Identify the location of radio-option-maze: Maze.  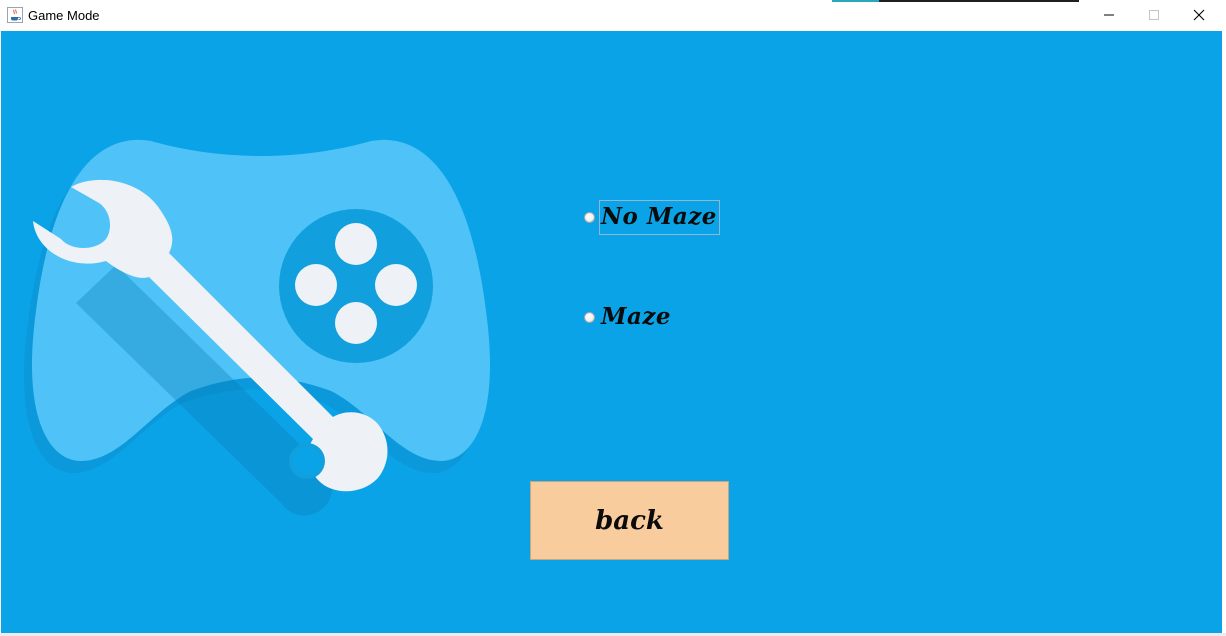
(629, 317).